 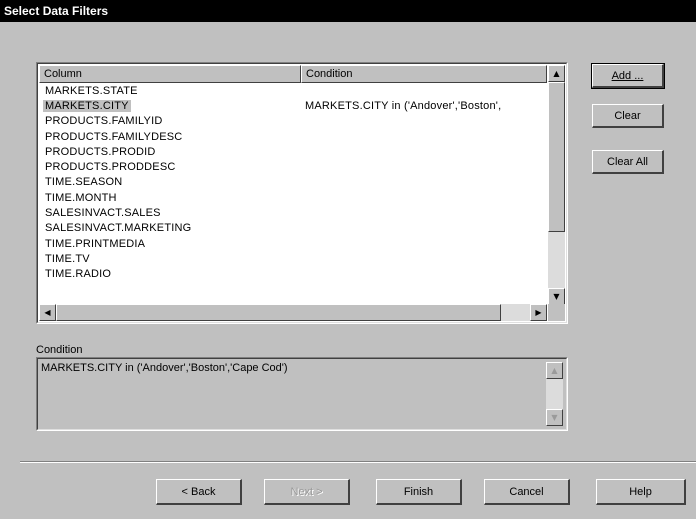 What do you see at coordinates (170, 244) in the screenshot?
I see `row-column-cell: TIME.PRINTMEDIA` at bounding box center [170, 244].